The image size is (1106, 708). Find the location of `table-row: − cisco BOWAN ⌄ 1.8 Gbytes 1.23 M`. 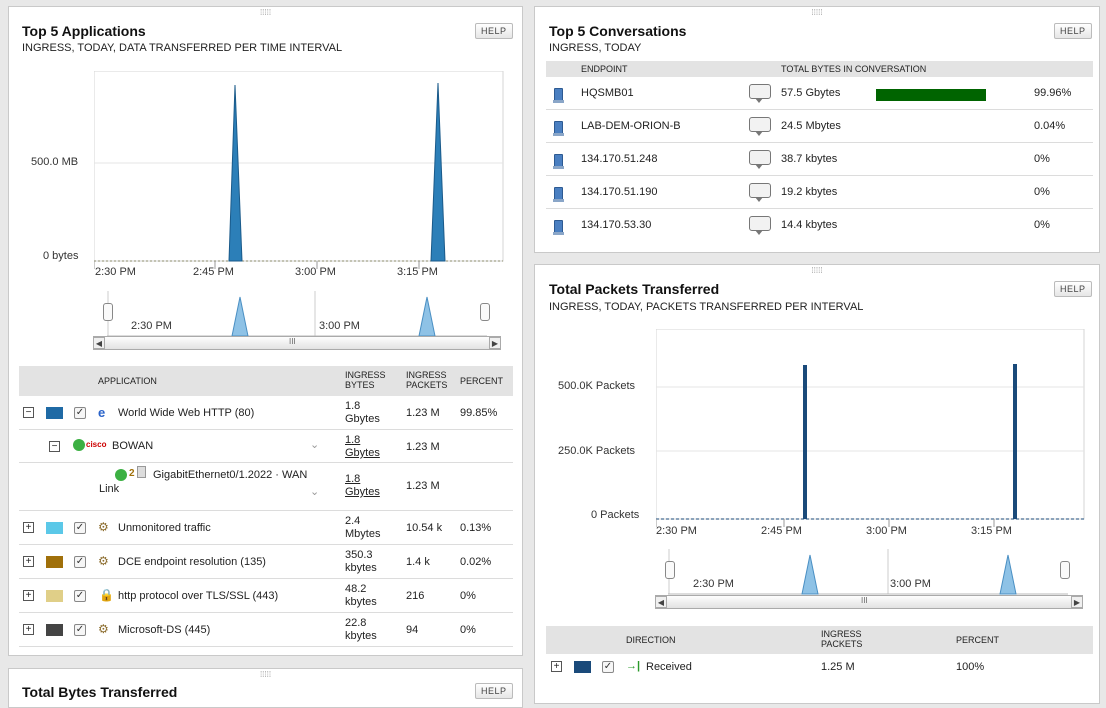

table-row: − cisco BOWAN ⌄ 1.8 Gbytes 1.23 M is located at coordinates (266, 446).